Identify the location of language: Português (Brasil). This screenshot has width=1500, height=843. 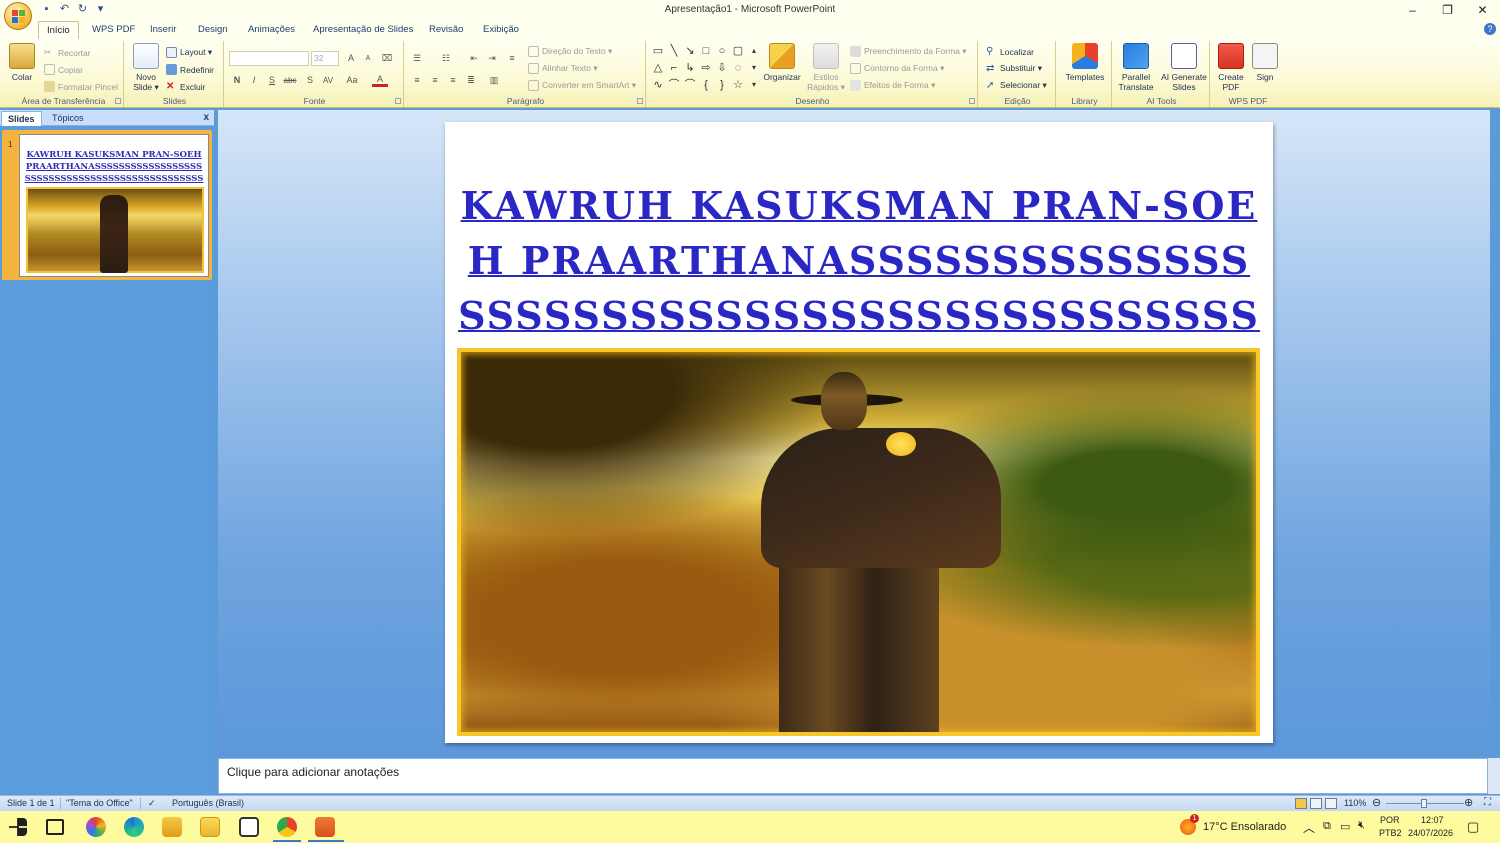
(208, 803).